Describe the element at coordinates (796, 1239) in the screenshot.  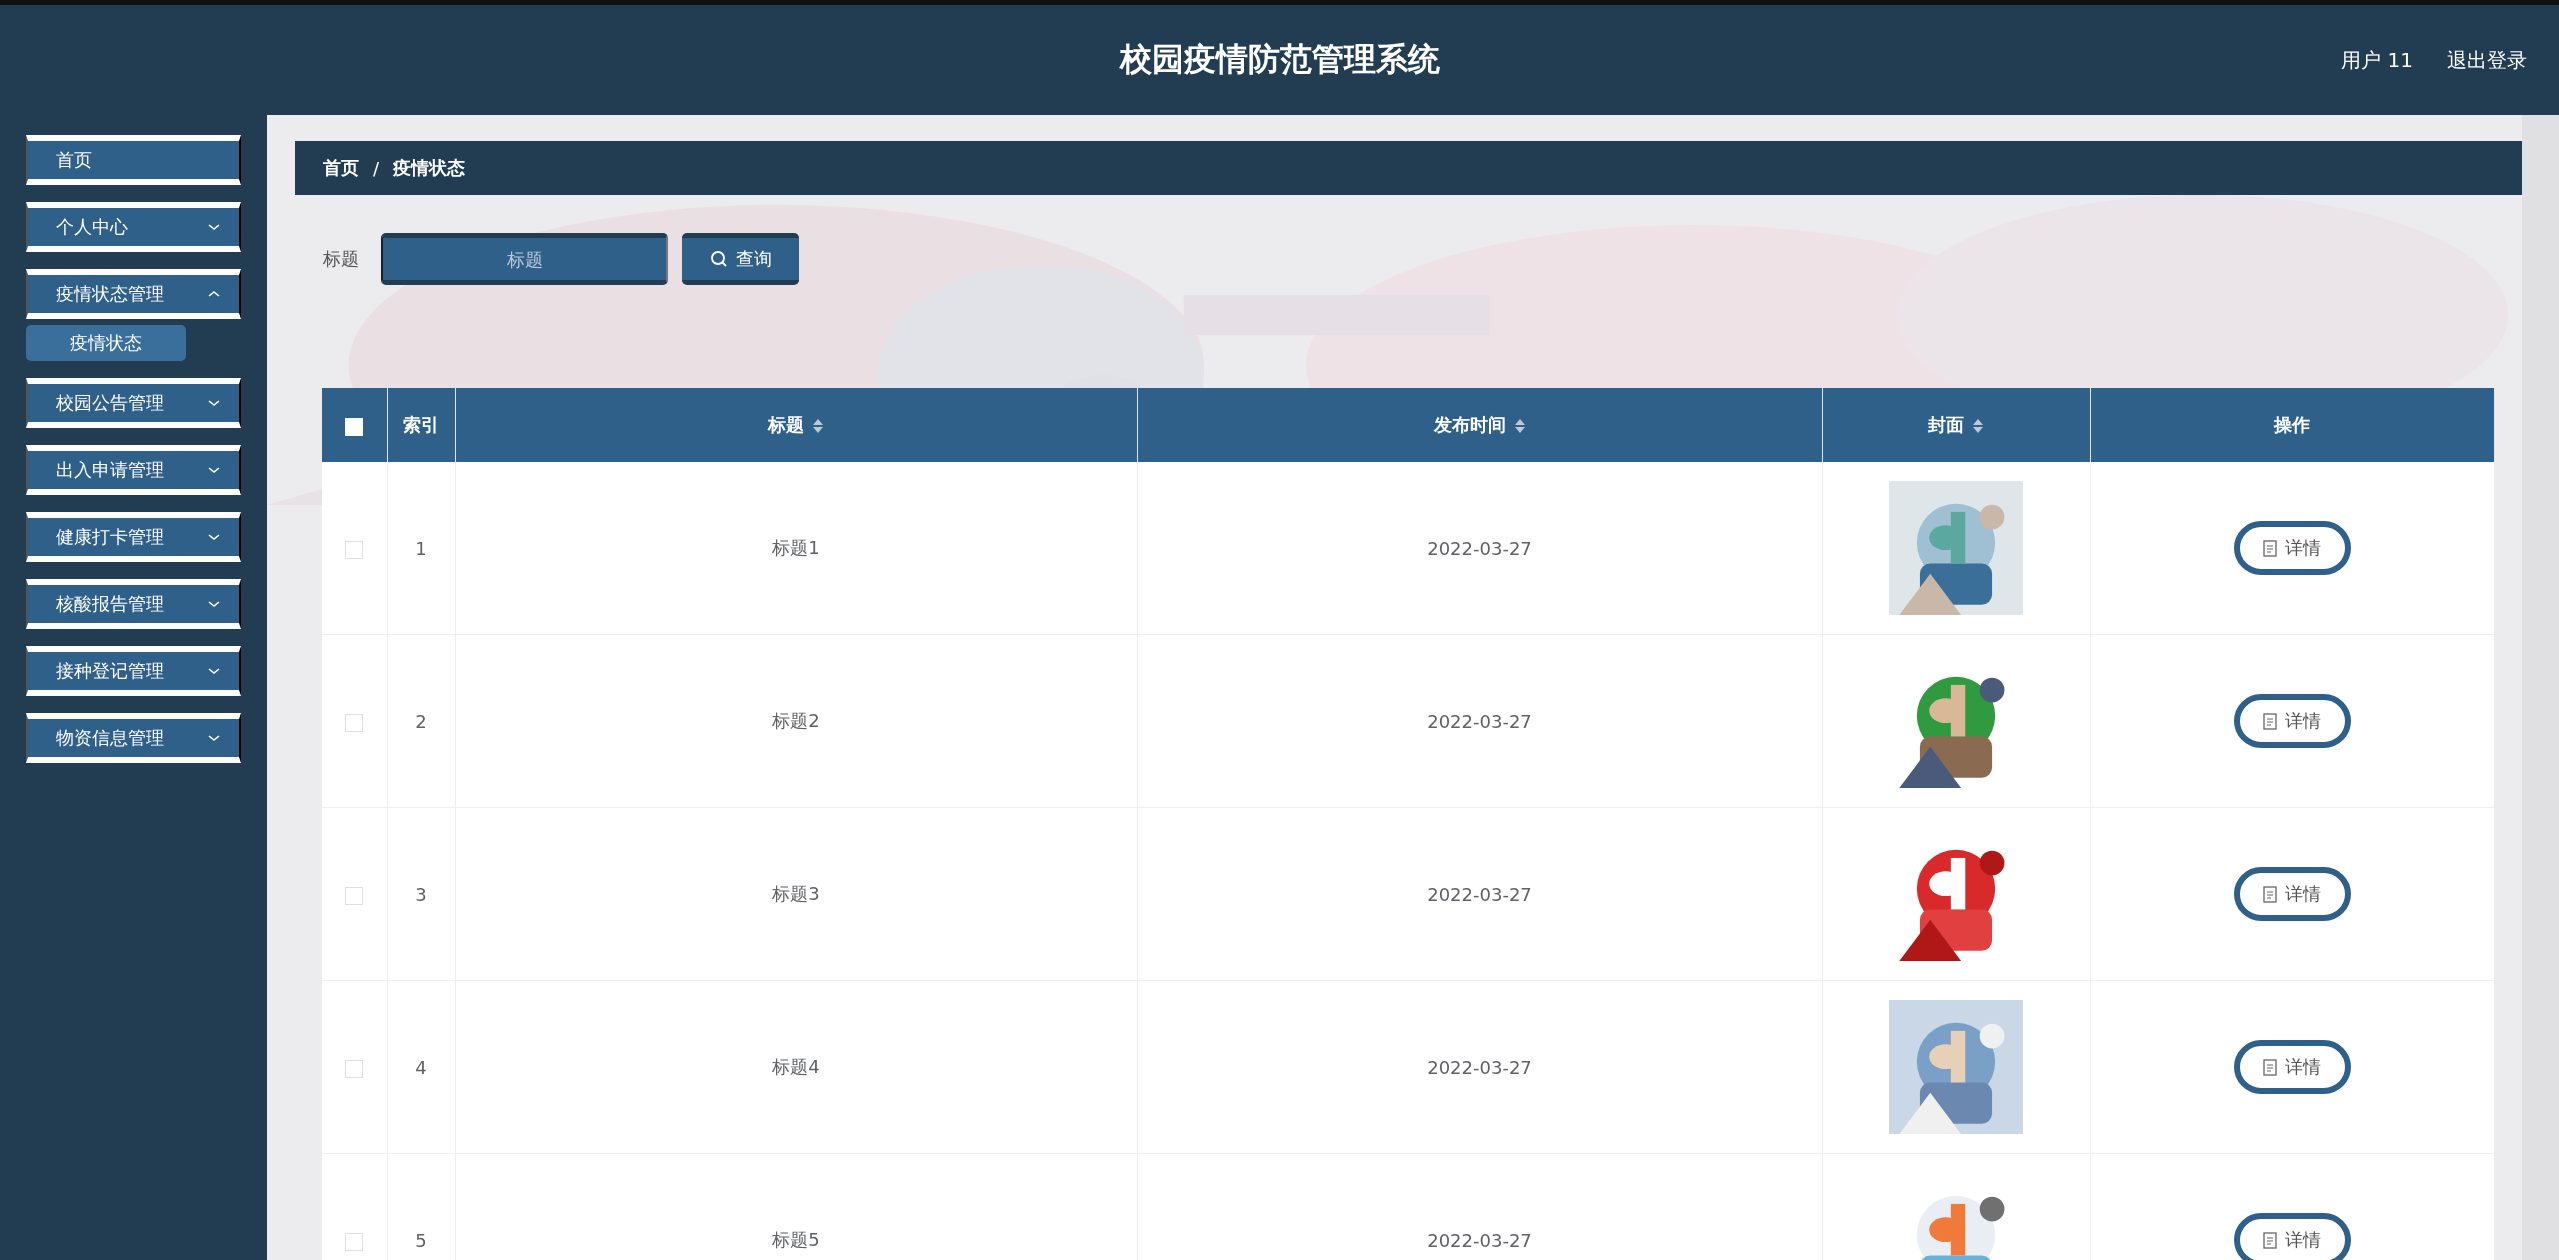
I see `table-cell: 标题5` at that location.